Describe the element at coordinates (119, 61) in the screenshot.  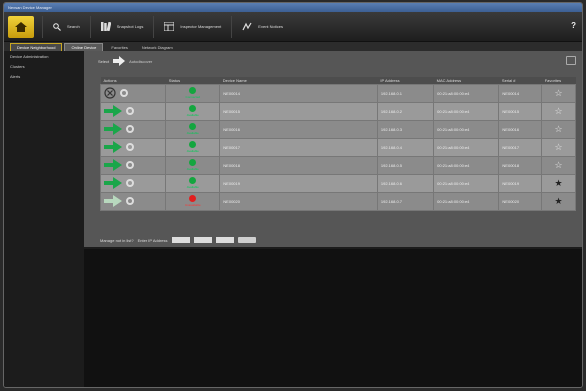
I see `autodiscover-arrow-icon` at that location.